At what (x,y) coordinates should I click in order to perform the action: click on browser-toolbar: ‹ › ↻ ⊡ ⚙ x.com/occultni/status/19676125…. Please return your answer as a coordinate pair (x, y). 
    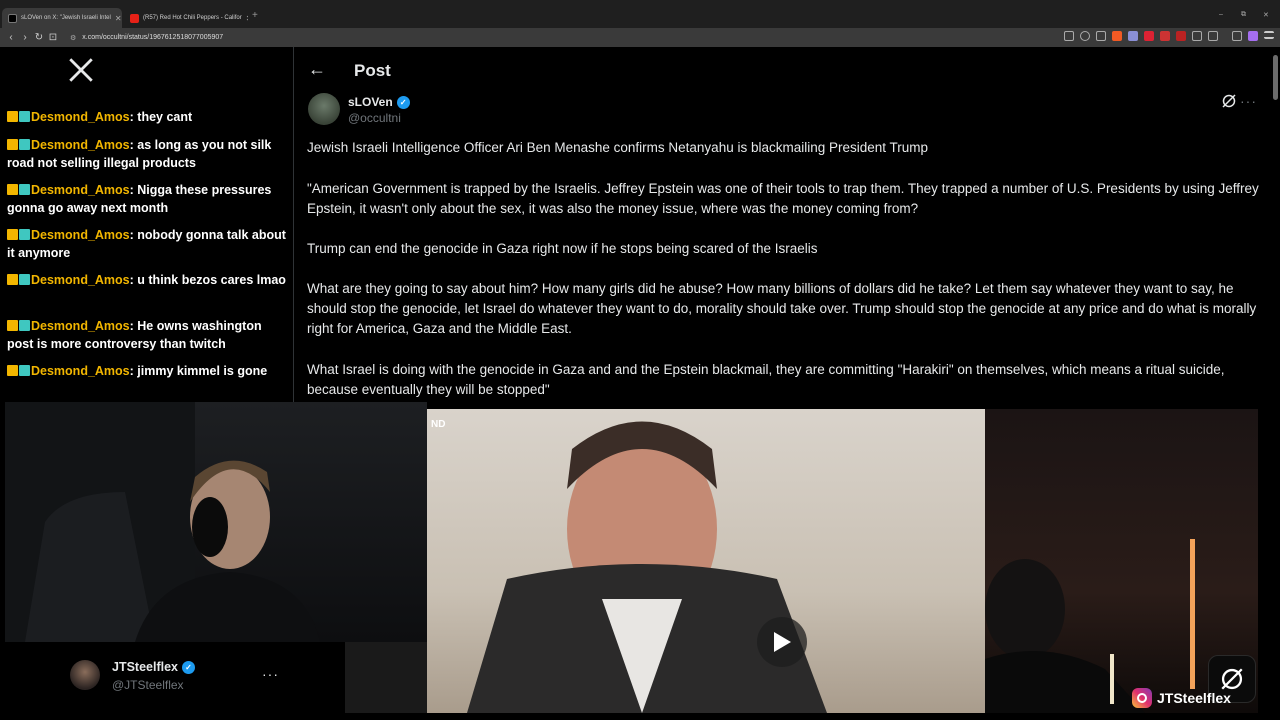
    Looking at the image, I should click on (640, 37).